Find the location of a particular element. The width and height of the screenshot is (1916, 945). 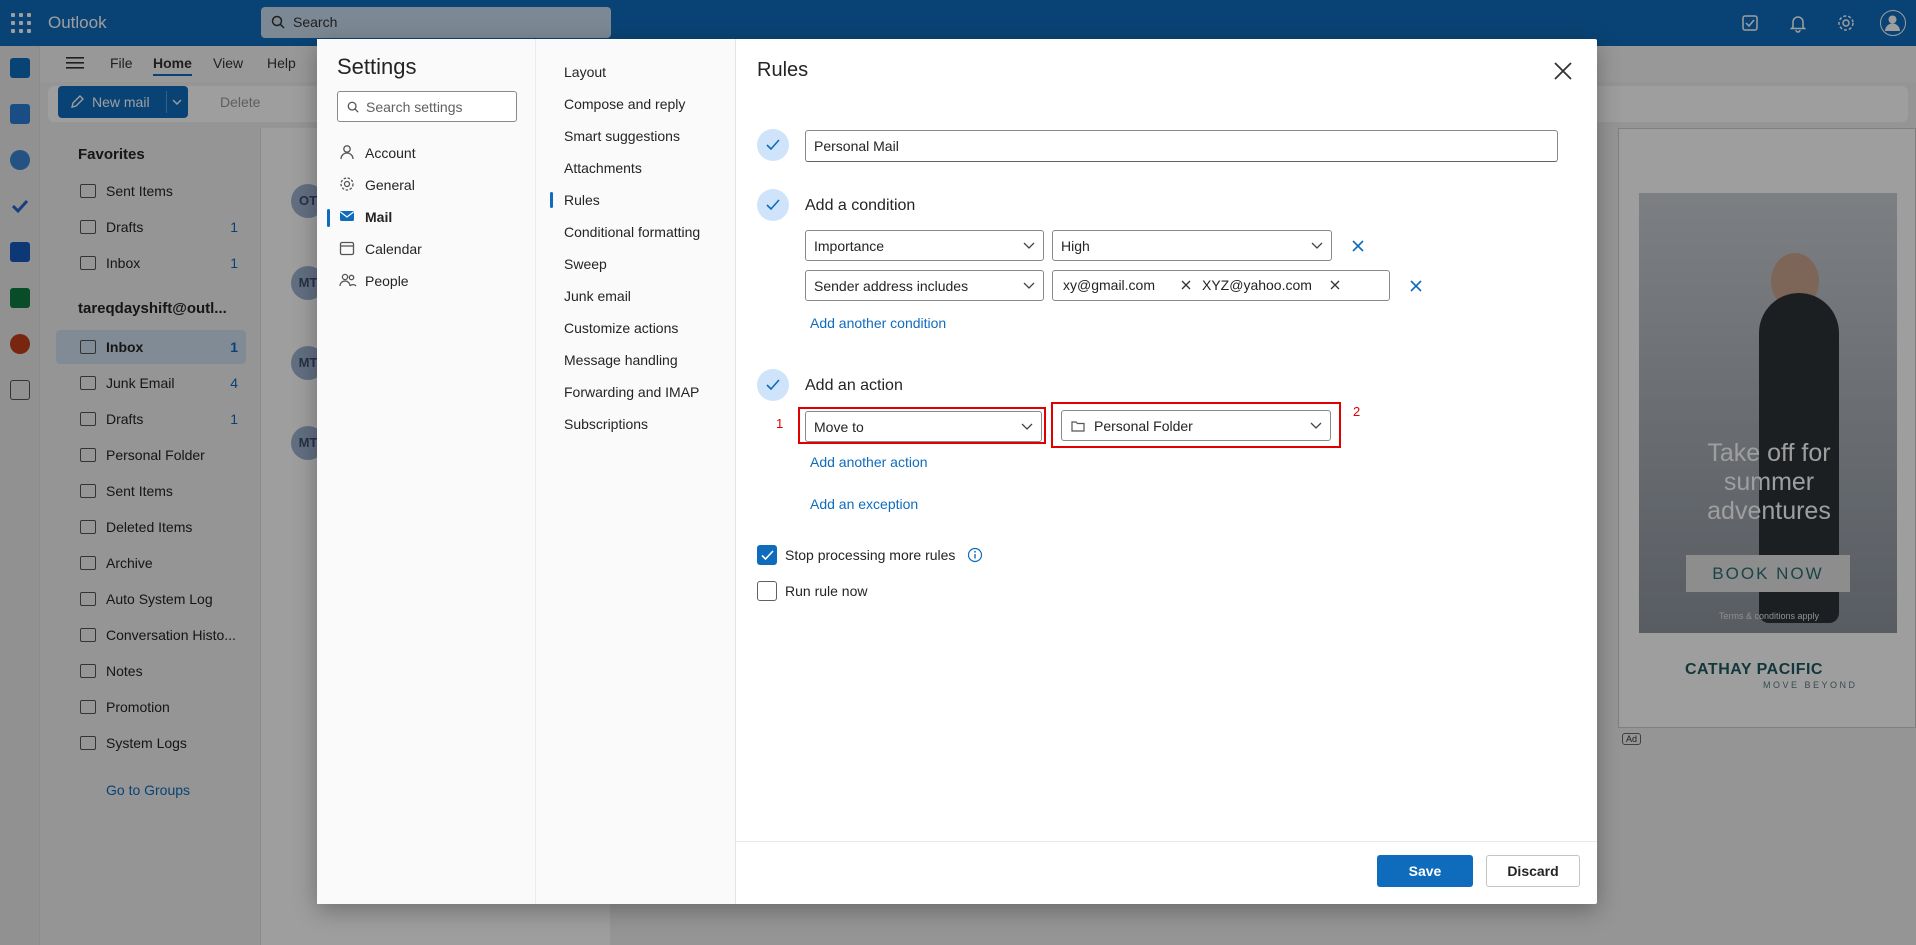

stop-processing-label: Stop processing more rules is located at coordinates (870, 555).